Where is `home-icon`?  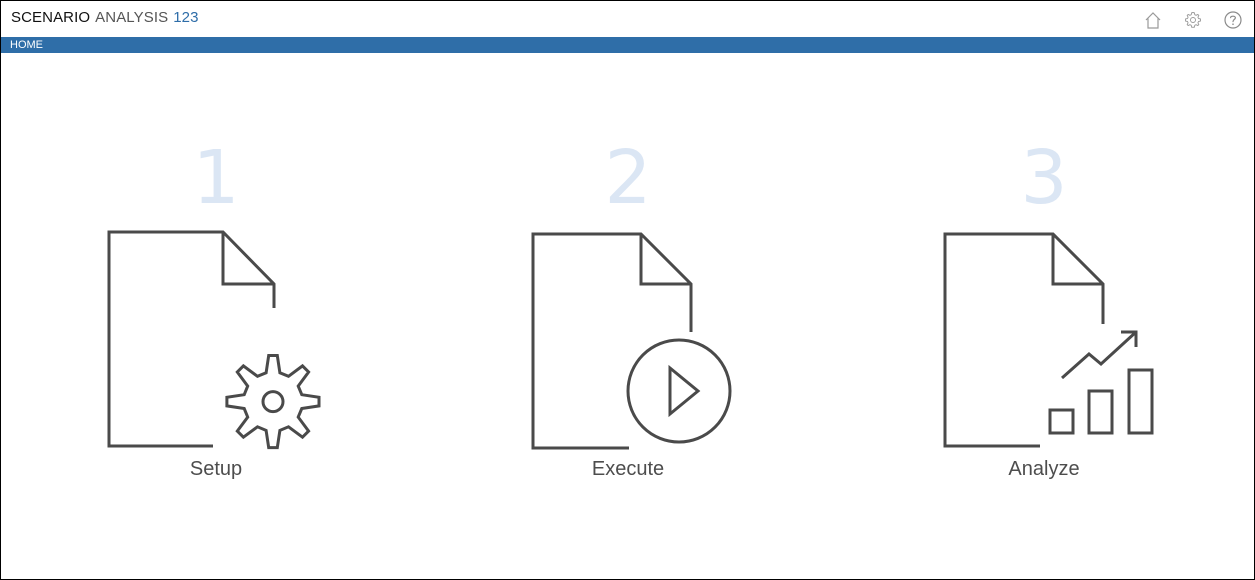
home-icon is located at coordinates (1153, 20).